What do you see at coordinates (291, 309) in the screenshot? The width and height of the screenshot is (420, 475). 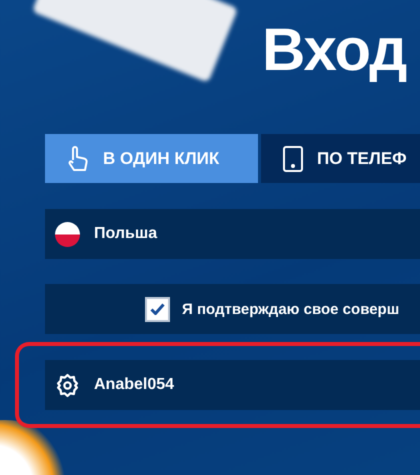 I see `confirm-label: Я подтверждаю свое соверш` at bounding box center [291, 309].